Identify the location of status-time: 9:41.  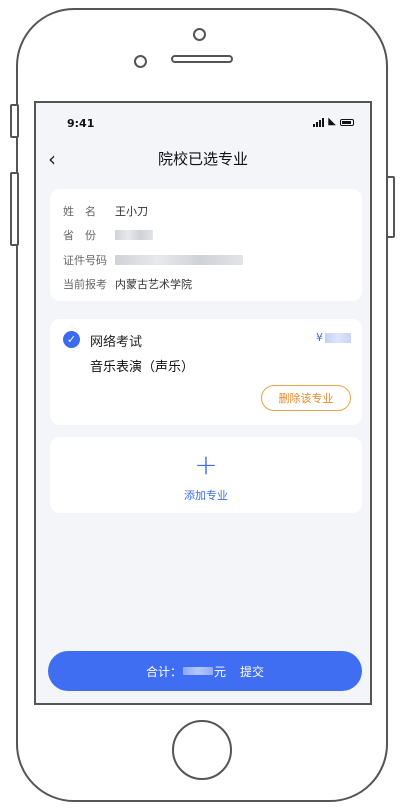
(81, 123).